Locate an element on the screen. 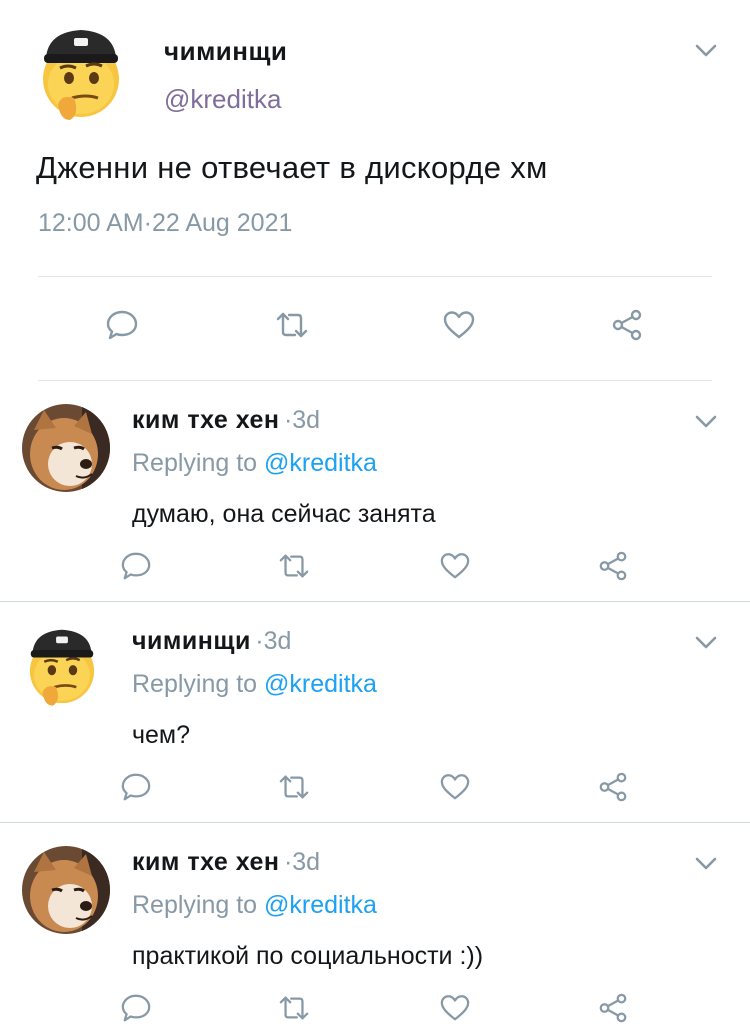 The width and height of the screenshot is (750, 1036). reply-header: чиминщи ·3d is located at coordinates (211, 641).